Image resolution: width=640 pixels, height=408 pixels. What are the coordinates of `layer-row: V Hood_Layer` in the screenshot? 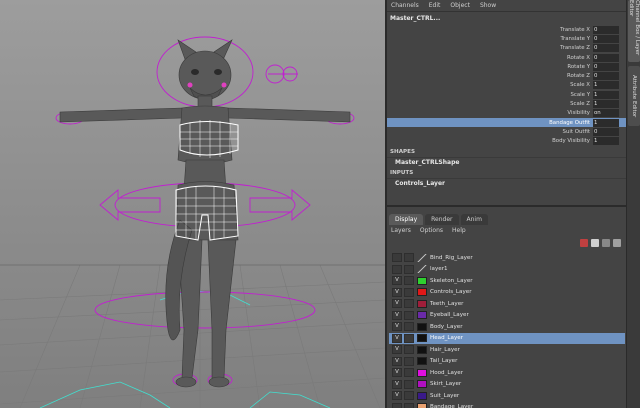 It's located at (507, 373).